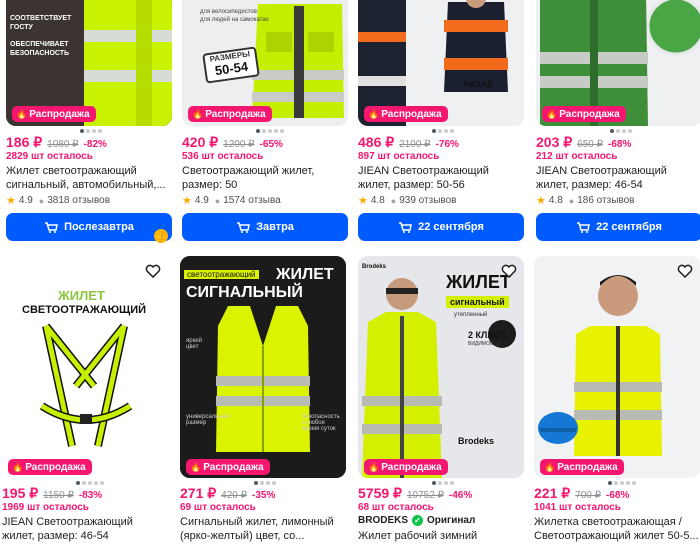 This screenshot has height=547, width=700. I want to click on stock-left: 69 шт осталось, so click(218, 507).